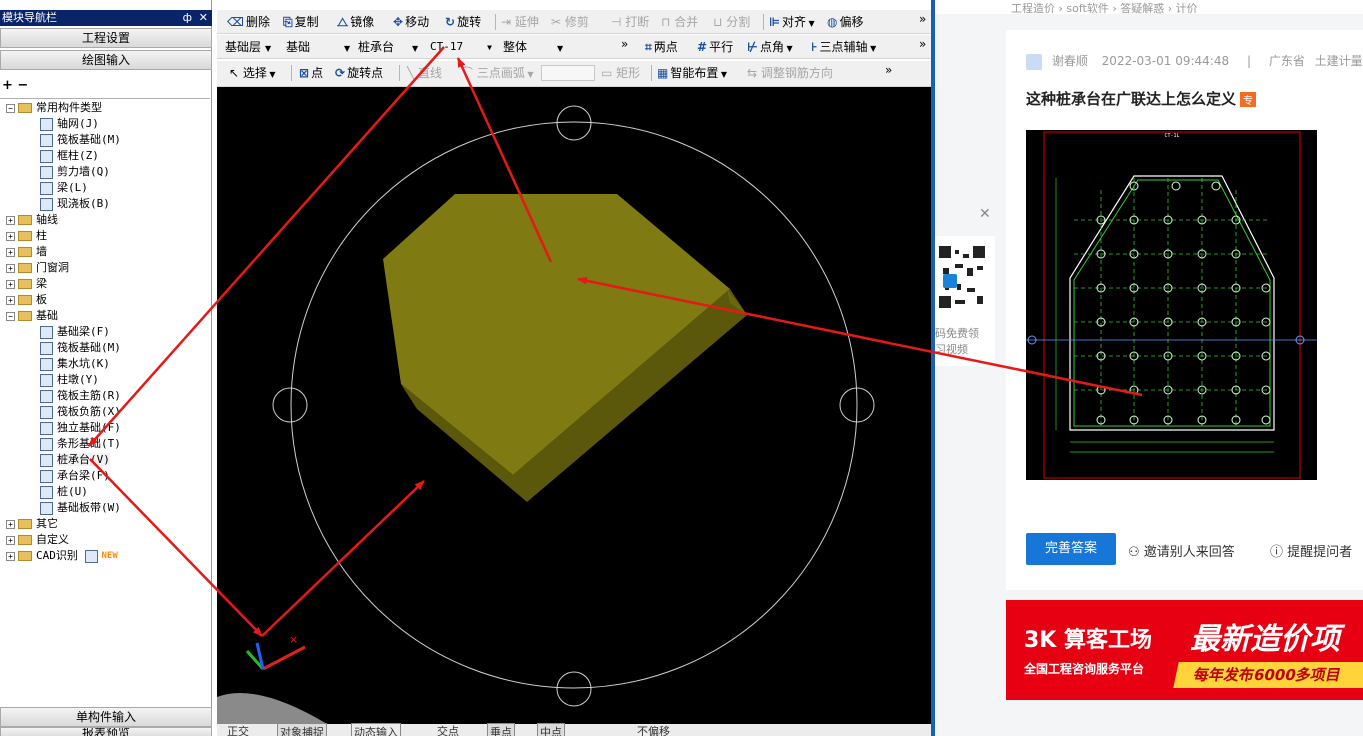  I want to click on ad-banner: 3K 算客工场 全国工程咨询服务平台 最新造价项 每年发布6000多项目, so click(1184, 650).